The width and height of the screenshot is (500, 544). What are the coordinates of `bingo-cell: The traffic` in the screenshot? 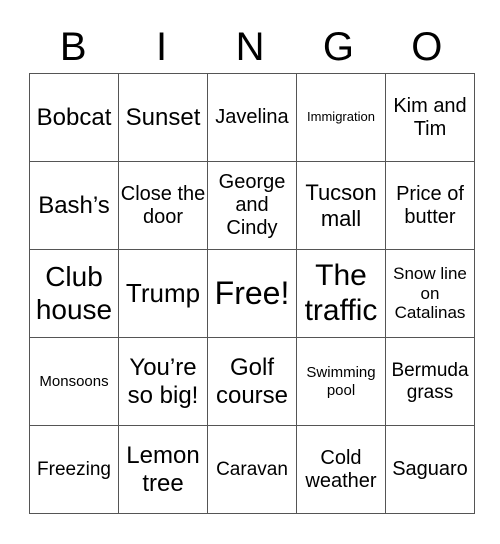 It's located at (341, 293).